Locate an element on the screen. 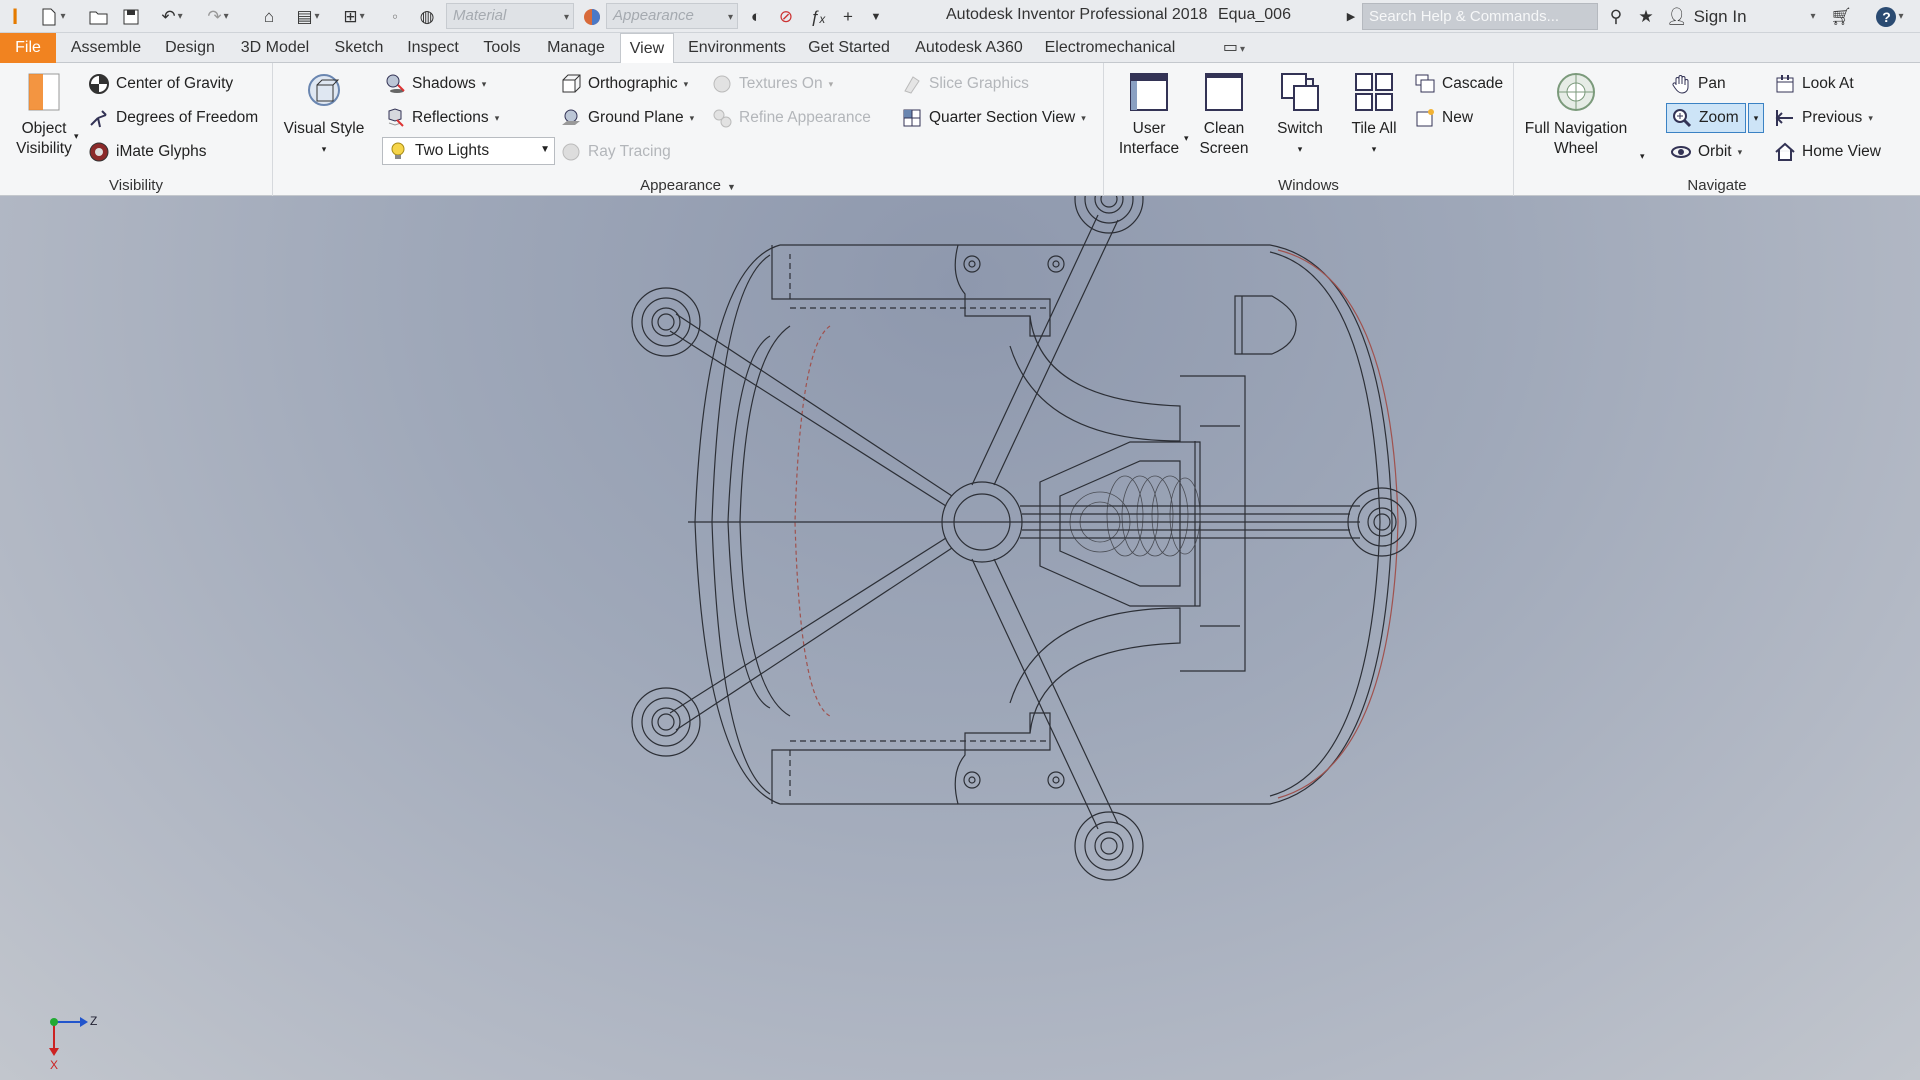  new-window-button: New is located at coordinates (1443, 118).